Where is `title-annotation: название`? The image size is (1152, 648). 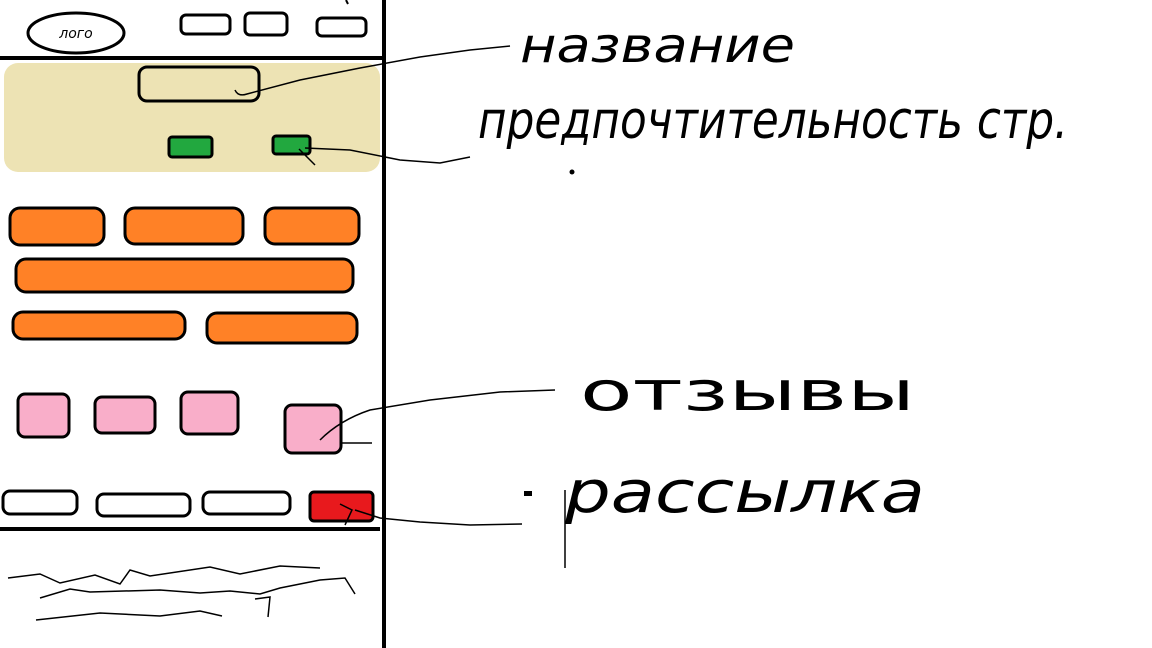 title-annotation: название is located at coordinates (657, 46).